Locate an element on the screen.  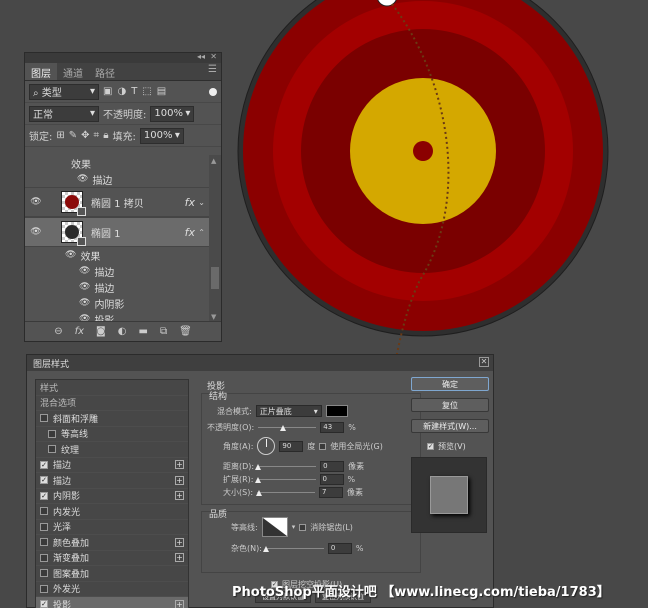
angle-input: 90 is located at coordinates (291, 446).